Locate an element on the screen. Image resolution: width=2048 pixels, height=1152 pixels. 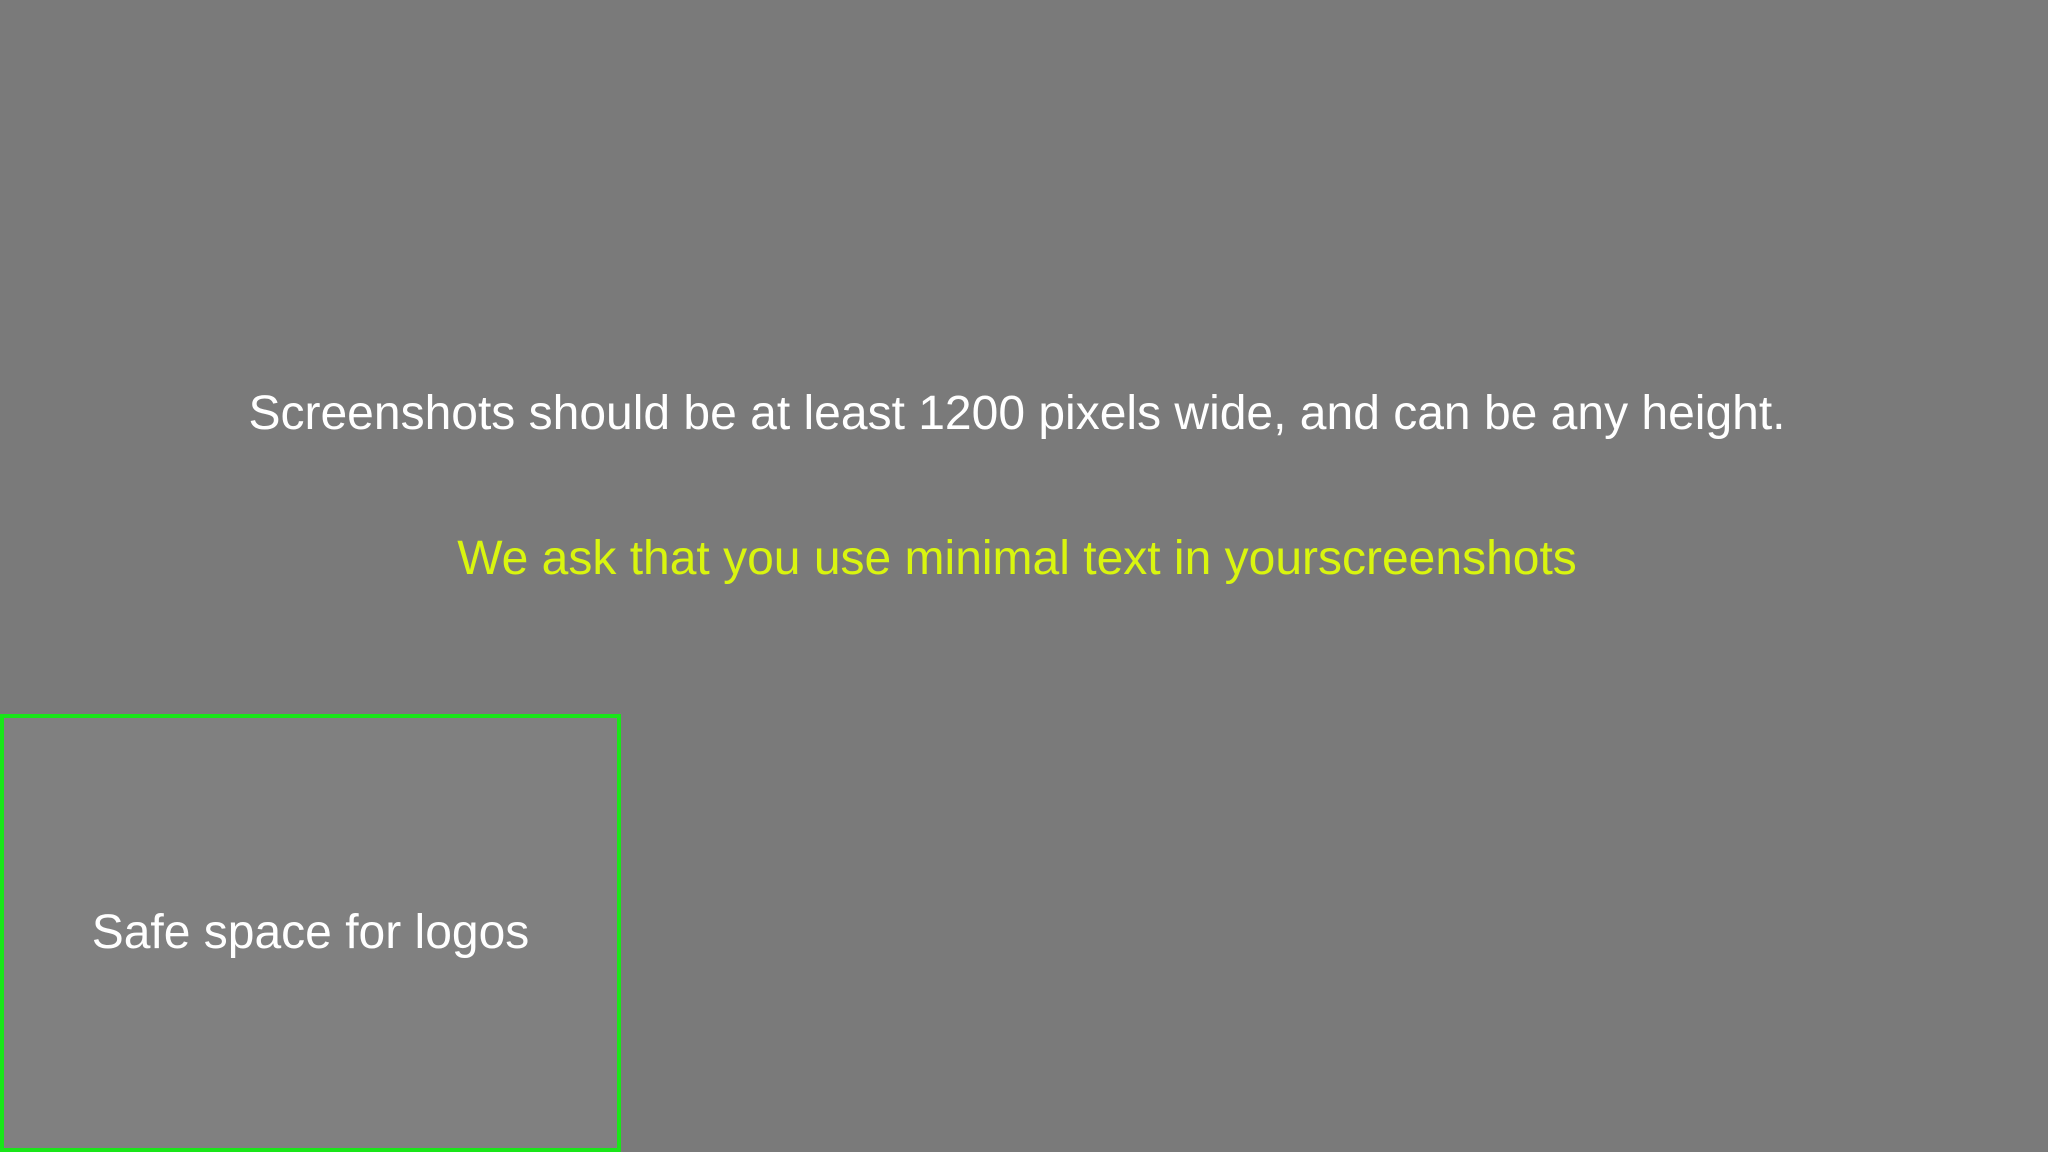
logo-safe-area: Safe space for logos is located at coordinates (310, 933).